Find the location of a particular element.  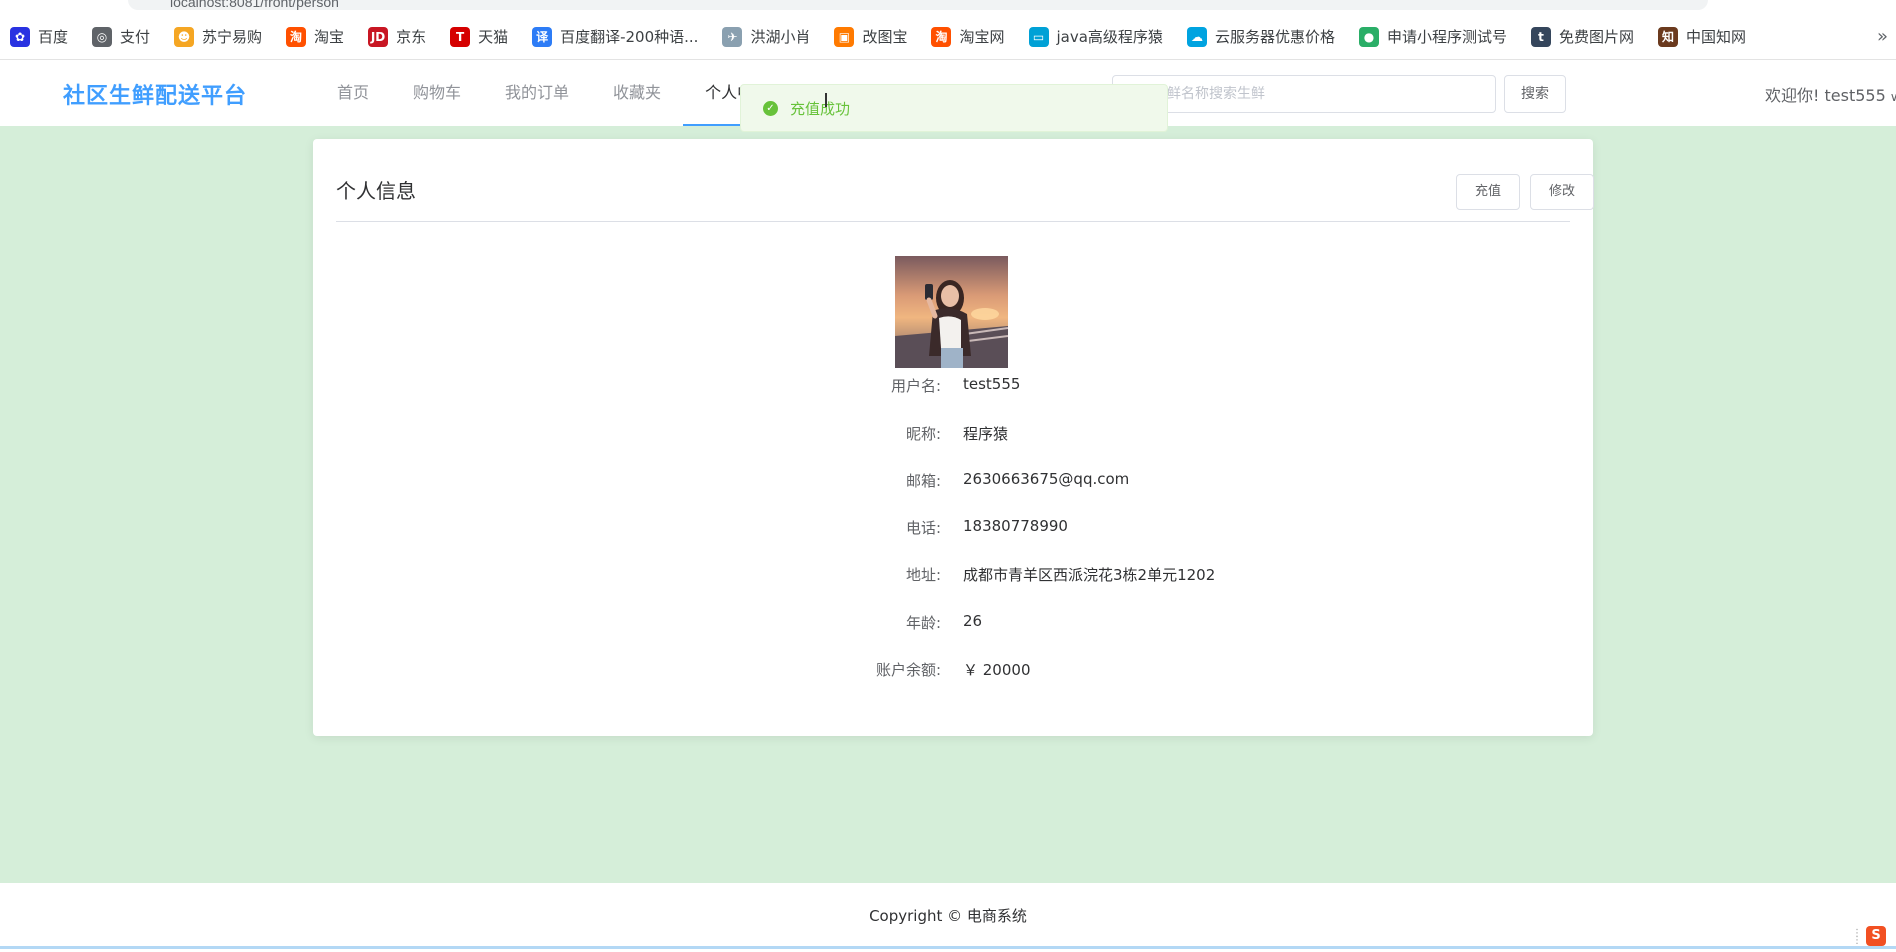

copyright-text: Copyright © 电商系统 is located at coordinates (948, 916).